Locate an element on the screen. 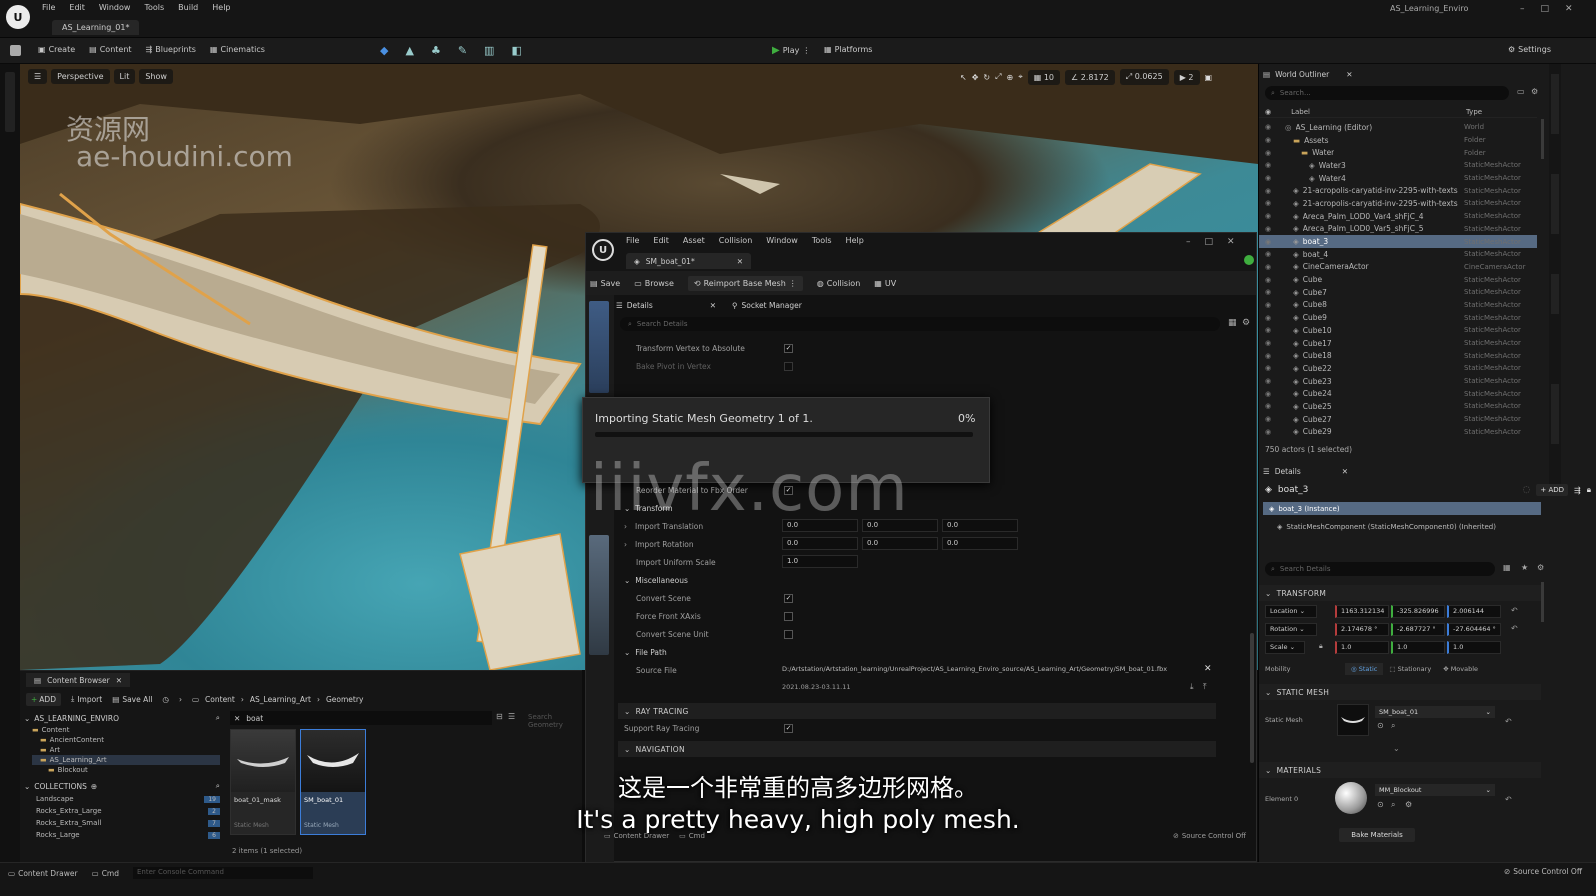  cmd-button: ▭ Cmd is located at coordinates (105, 873).